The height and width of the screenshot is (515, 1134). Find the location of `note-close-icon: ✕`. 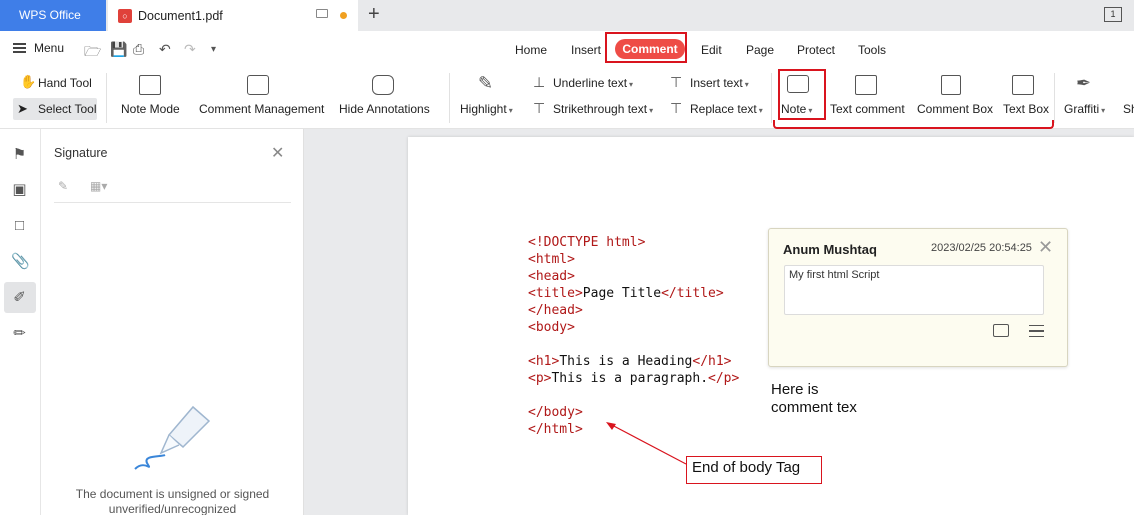

note-close-icon: ✕ is located at coordinates (1045, 247).